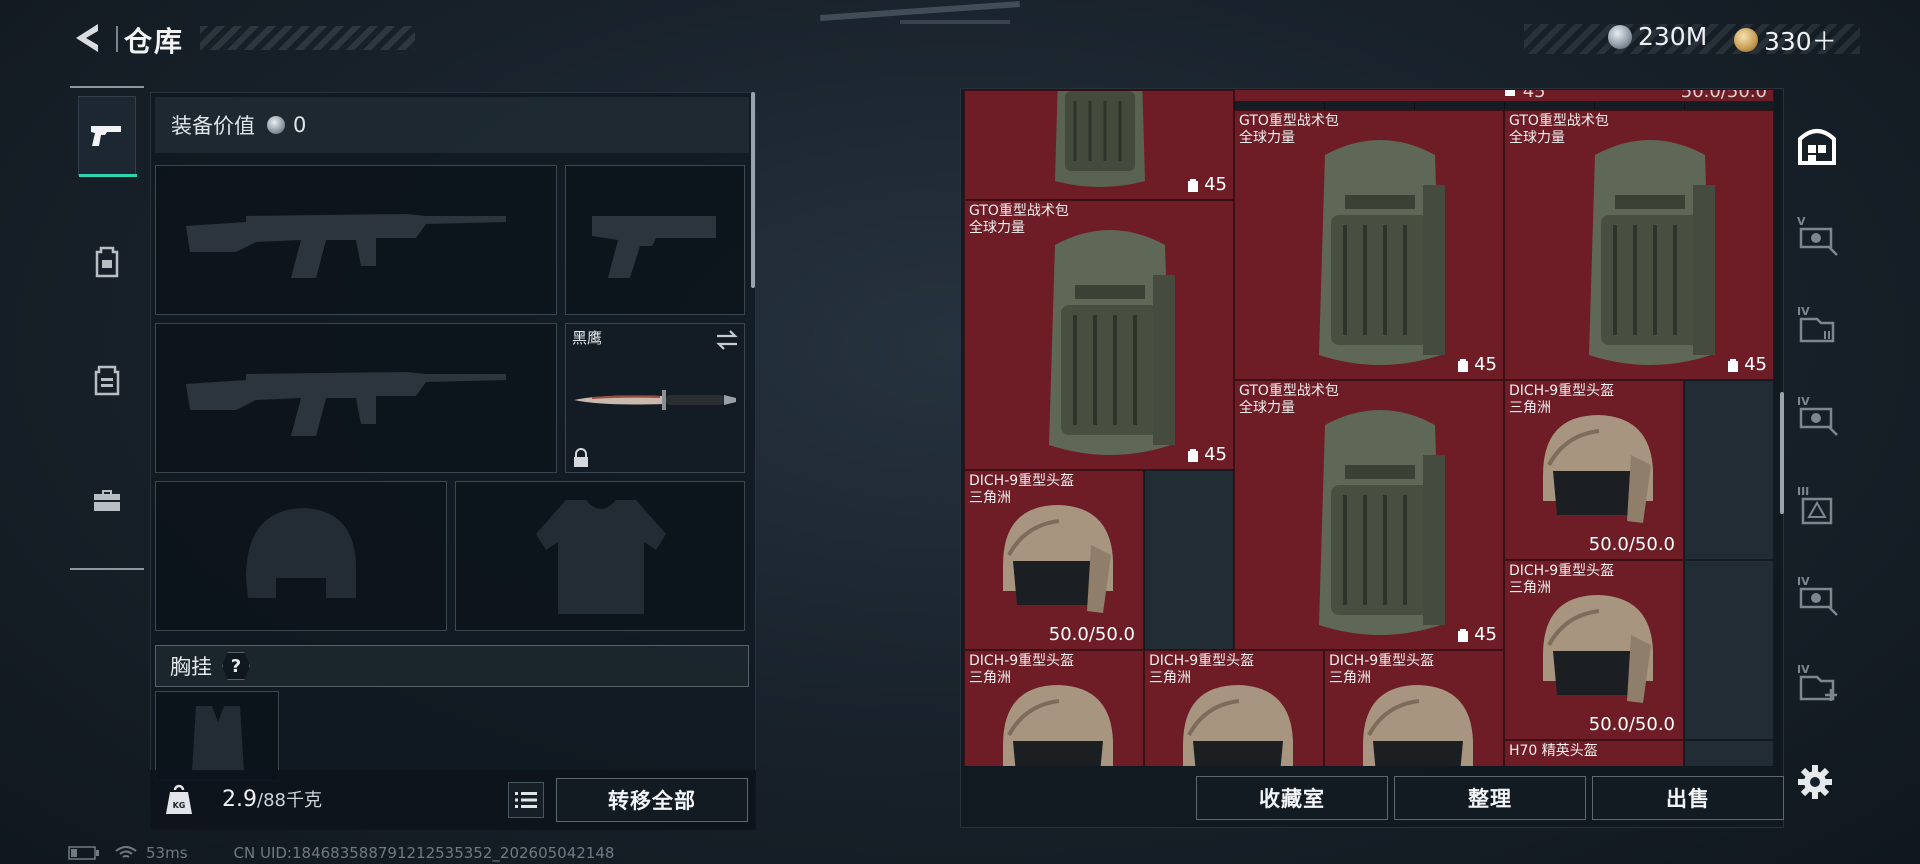  I want to click on back-button, so click(88, 38).